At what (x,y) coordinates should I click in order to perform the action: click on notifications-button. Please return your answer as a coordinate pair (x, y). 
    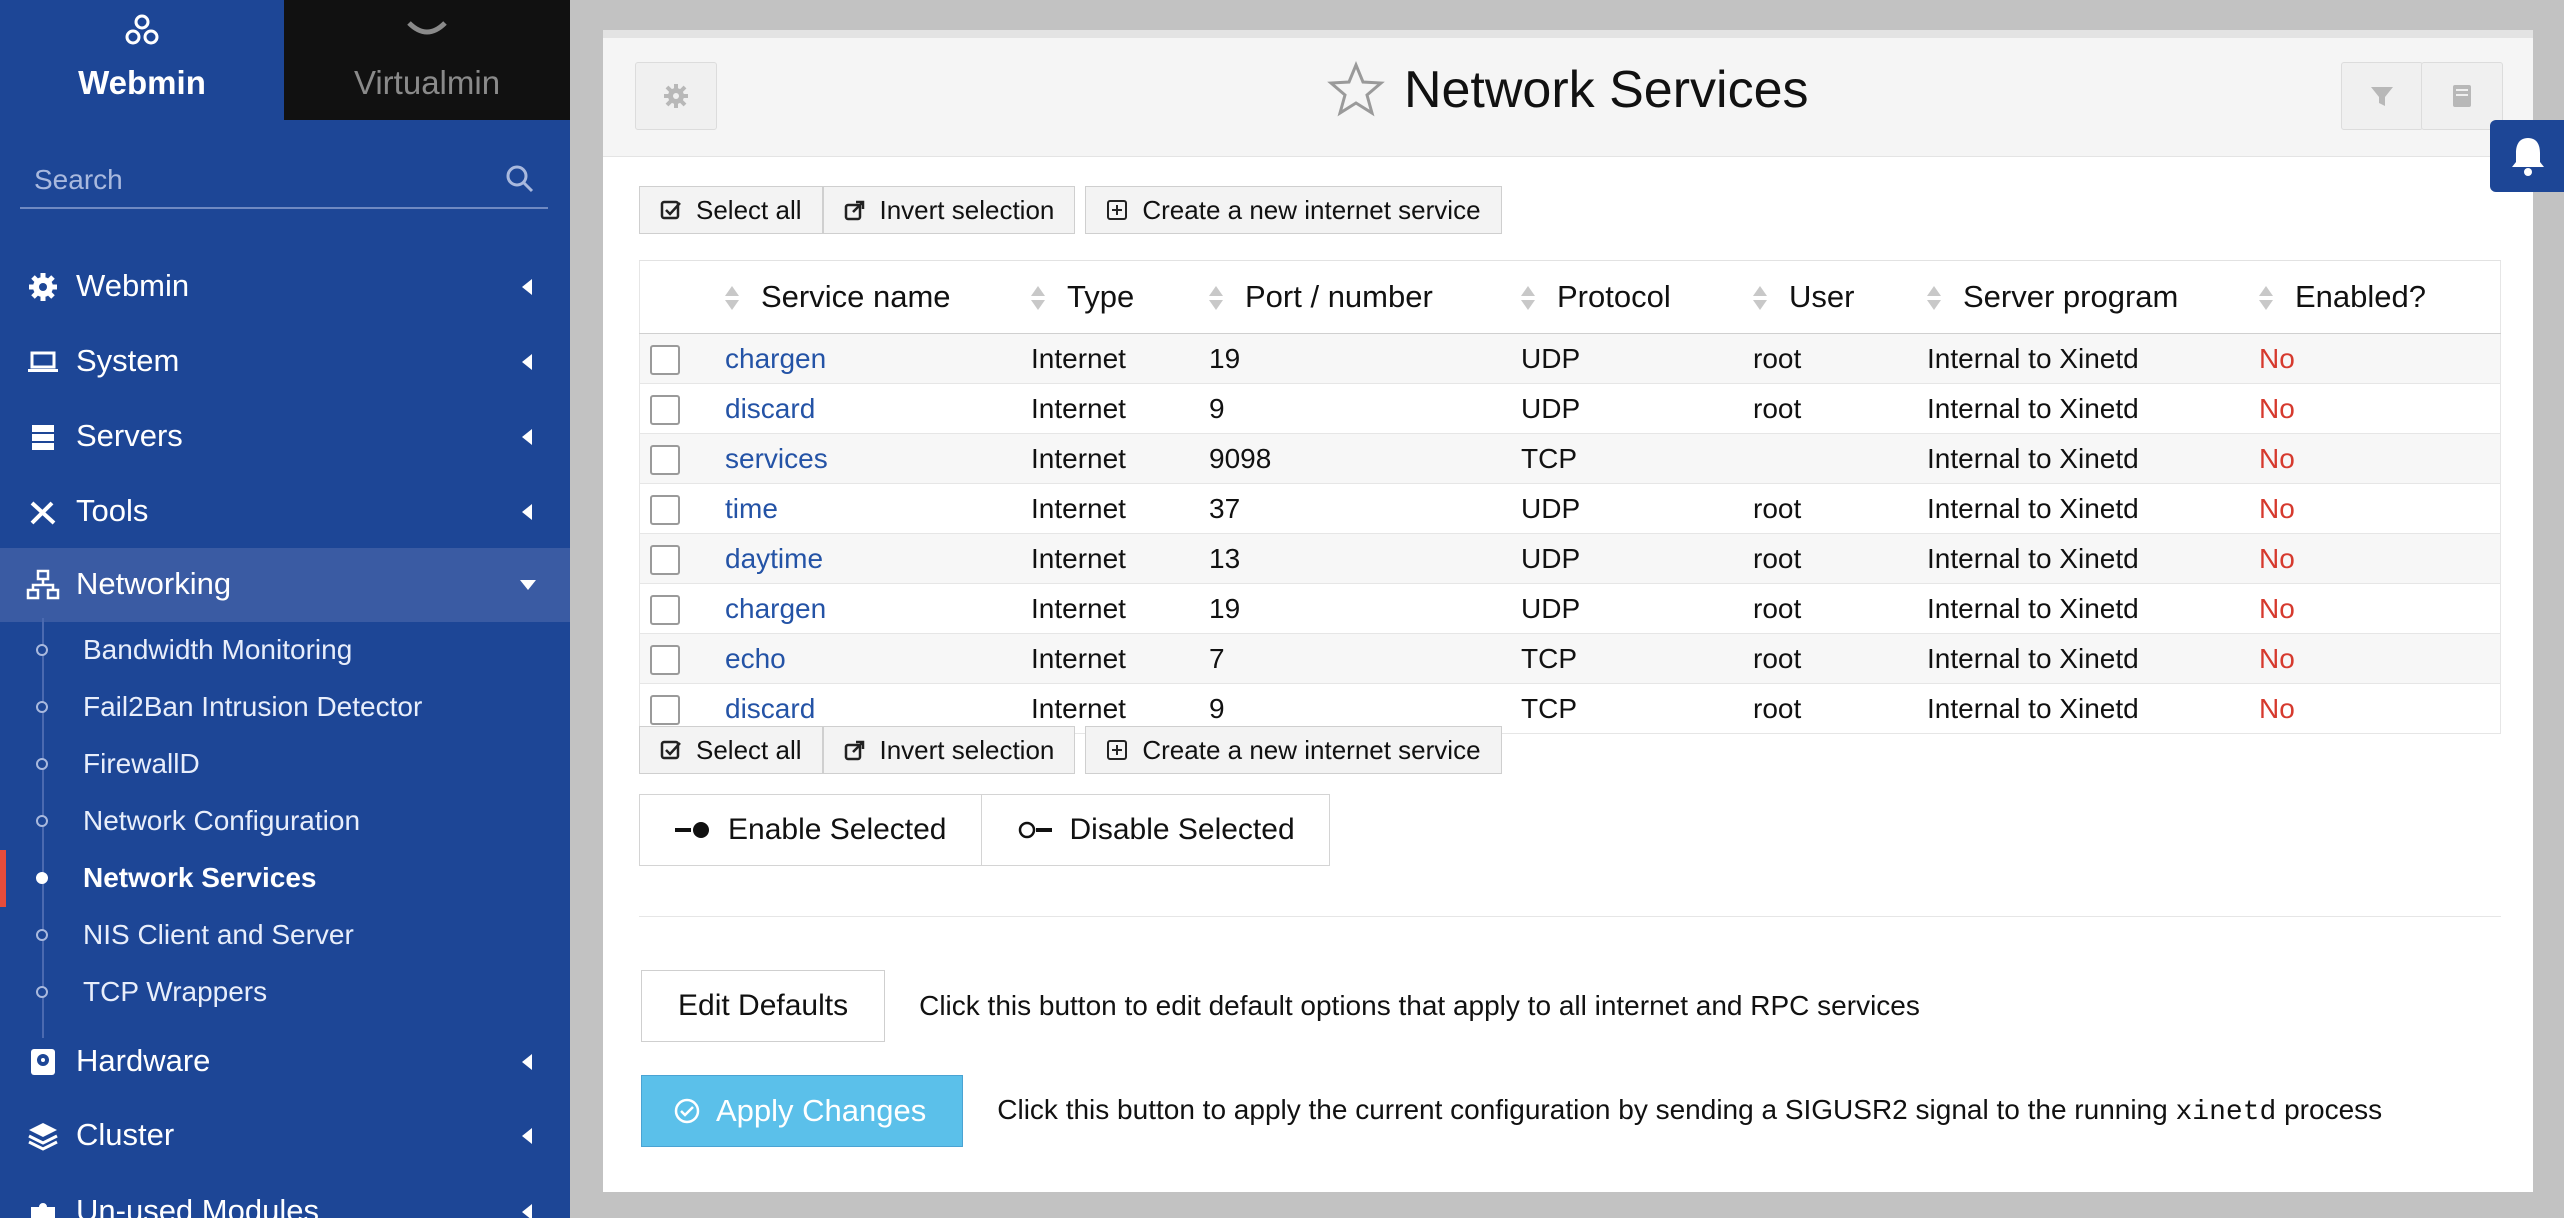
    Looking at the image, I should click on (2527, 156).